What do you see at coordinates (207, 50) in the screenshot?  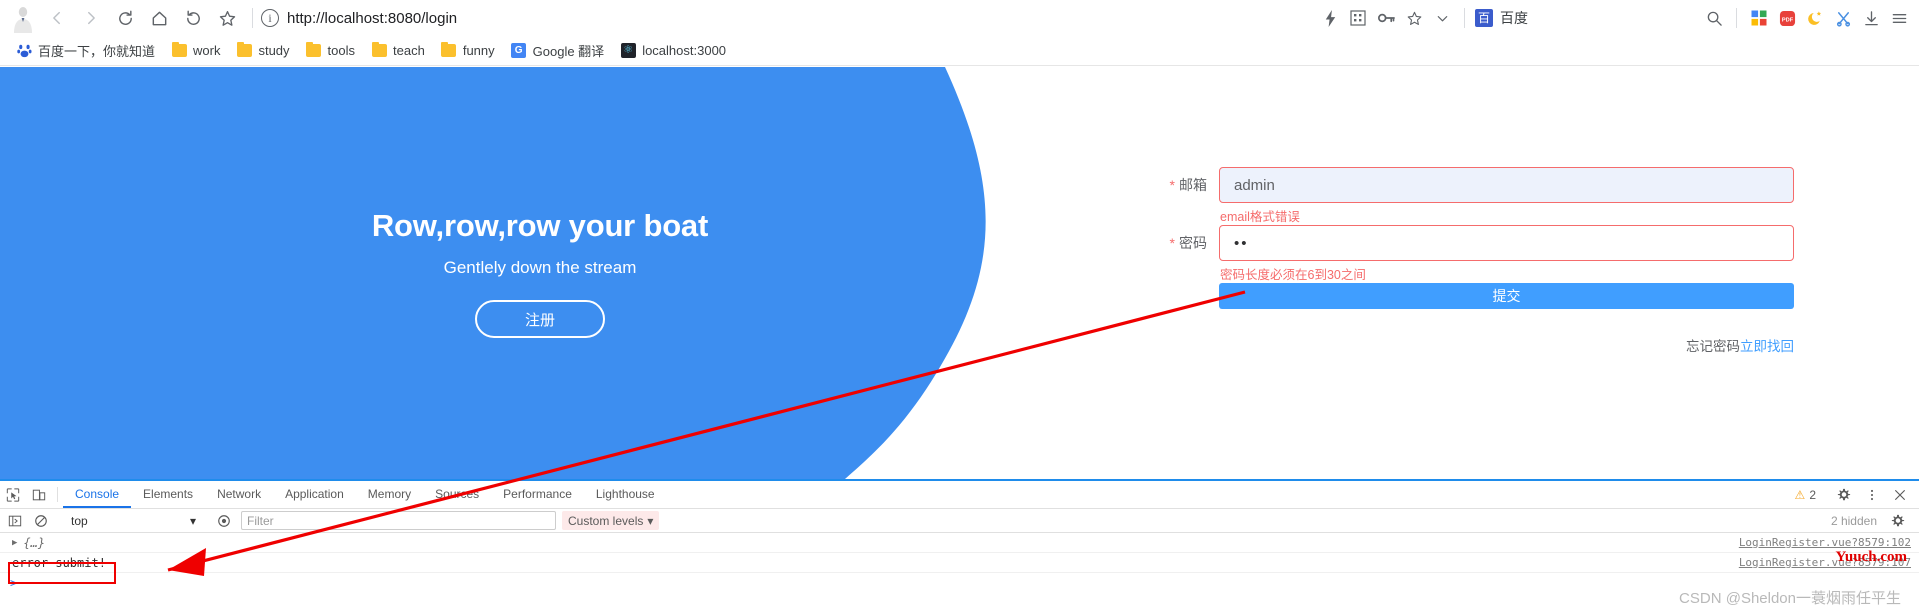 I see `bookmark-label: work` at bounding box center [207, 50].